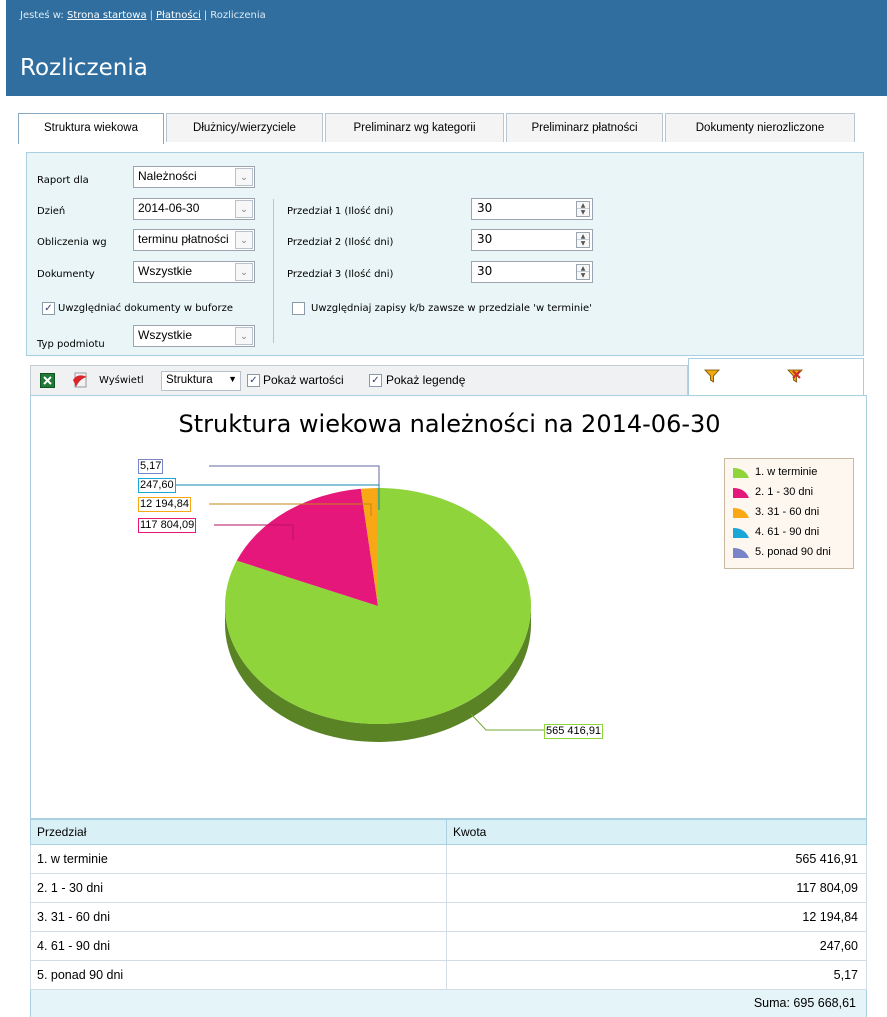 Image resolution: width=887 pixels, height=1017 pixels. What do you see at coordinates (448, 888) in the screenshot?
I see `table-row: 2. 1 - 30 dni 117 804,09` at bounding box center [448, 888].